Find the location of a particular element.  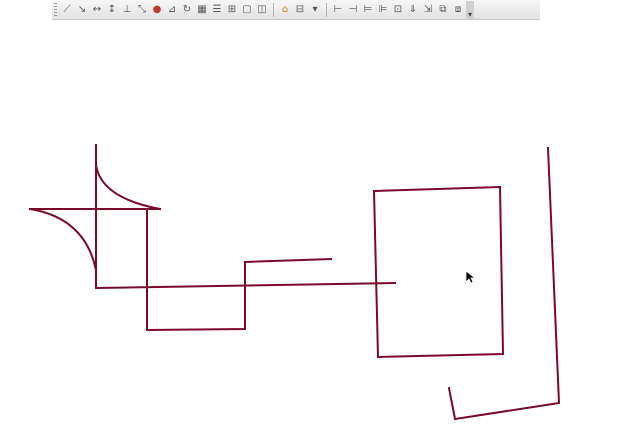

layers-icon: ☰ is located at coordinates (217, 10).